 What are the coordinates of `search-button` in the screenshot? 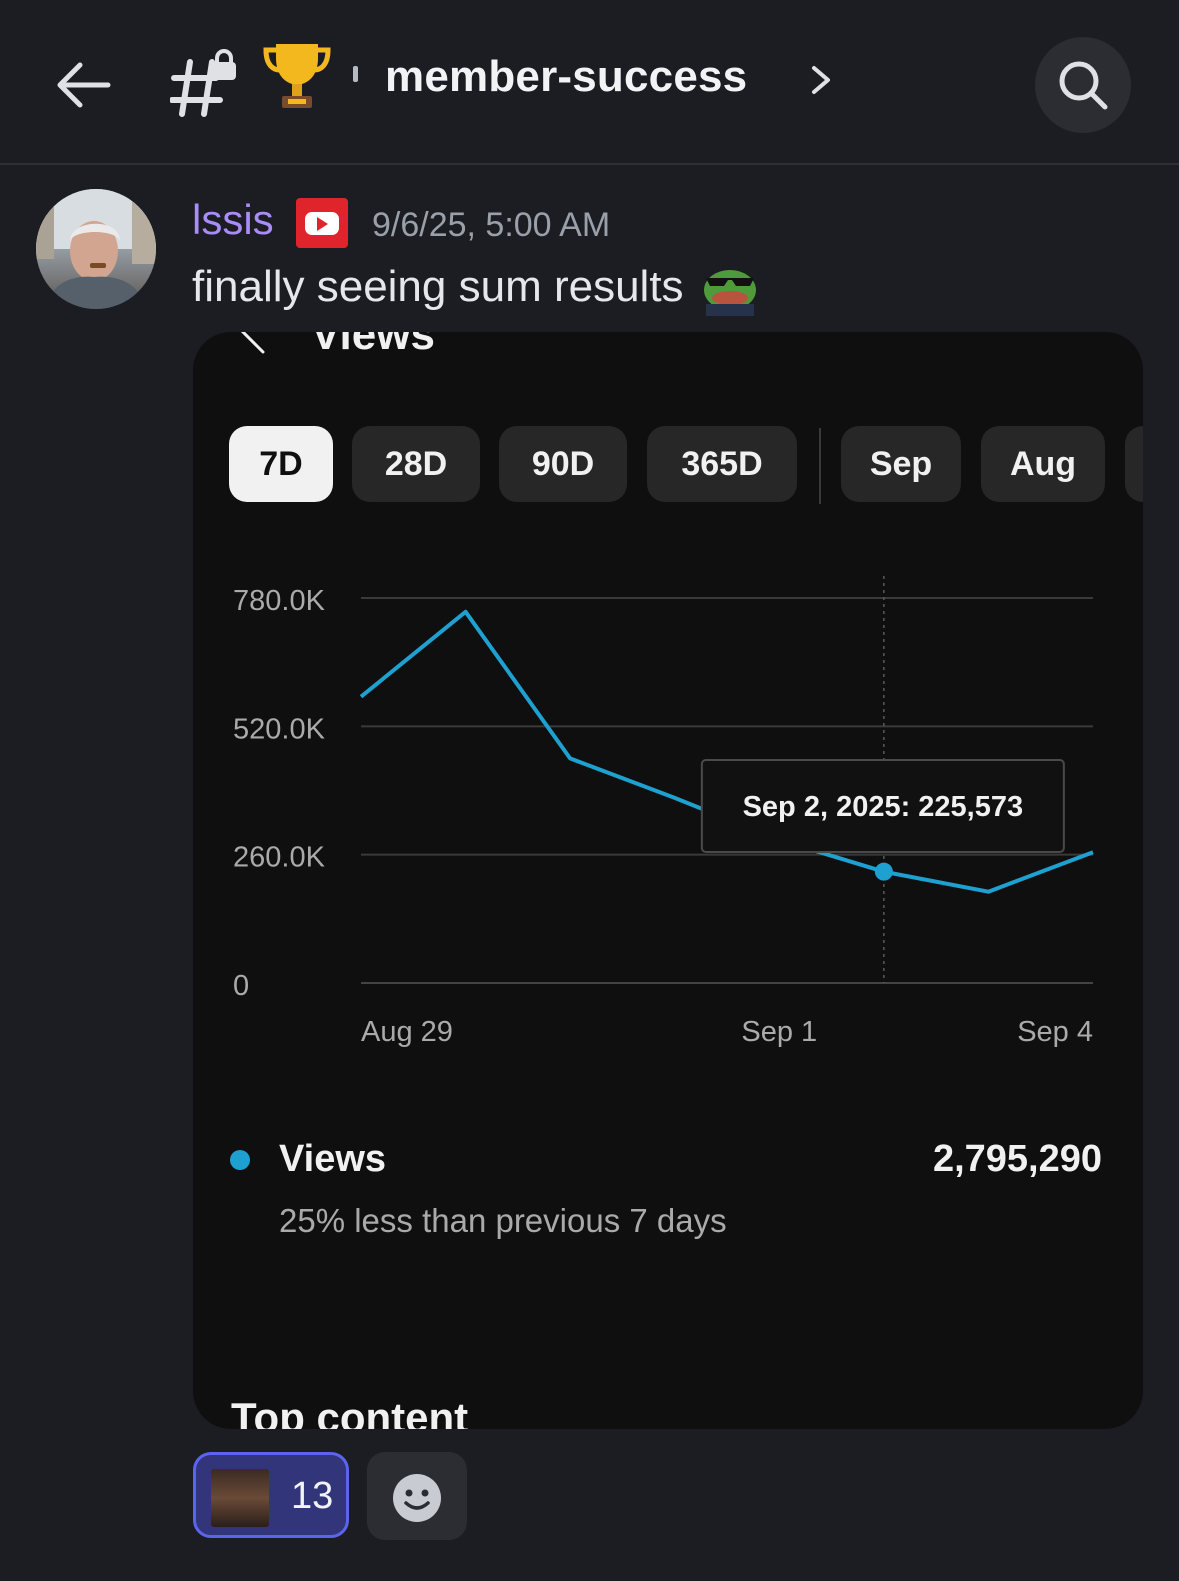 It's located at (1083, 85).